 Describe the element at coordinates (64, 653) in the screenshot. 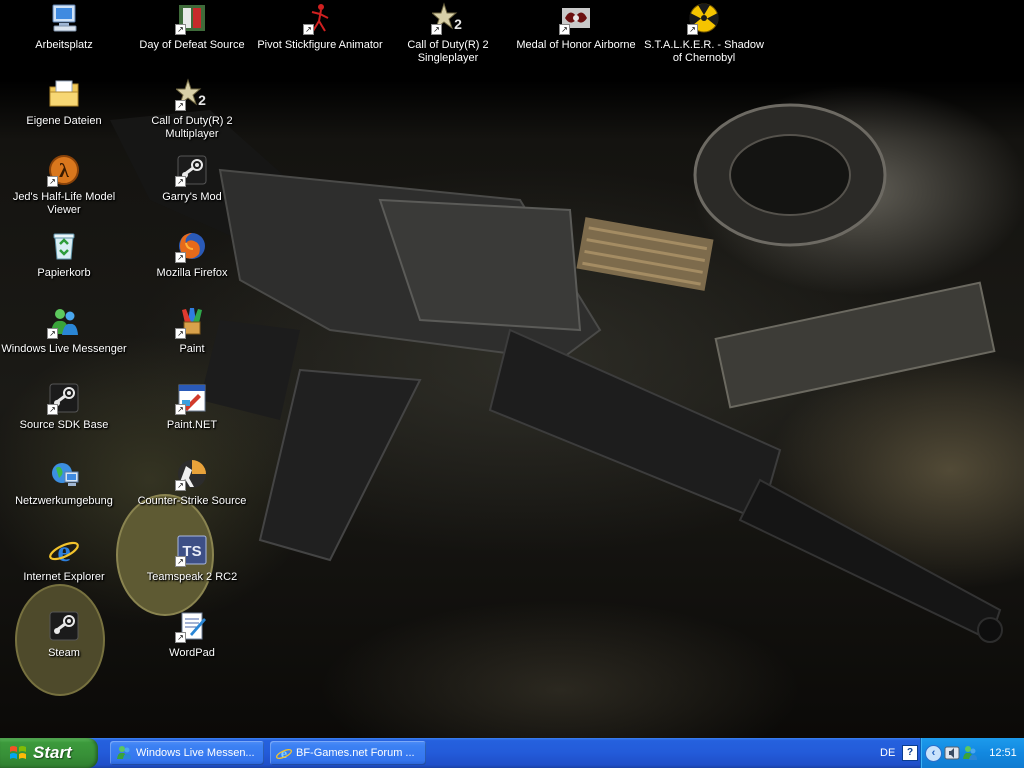

I see `desktop-icon-label: Steam` at that location.